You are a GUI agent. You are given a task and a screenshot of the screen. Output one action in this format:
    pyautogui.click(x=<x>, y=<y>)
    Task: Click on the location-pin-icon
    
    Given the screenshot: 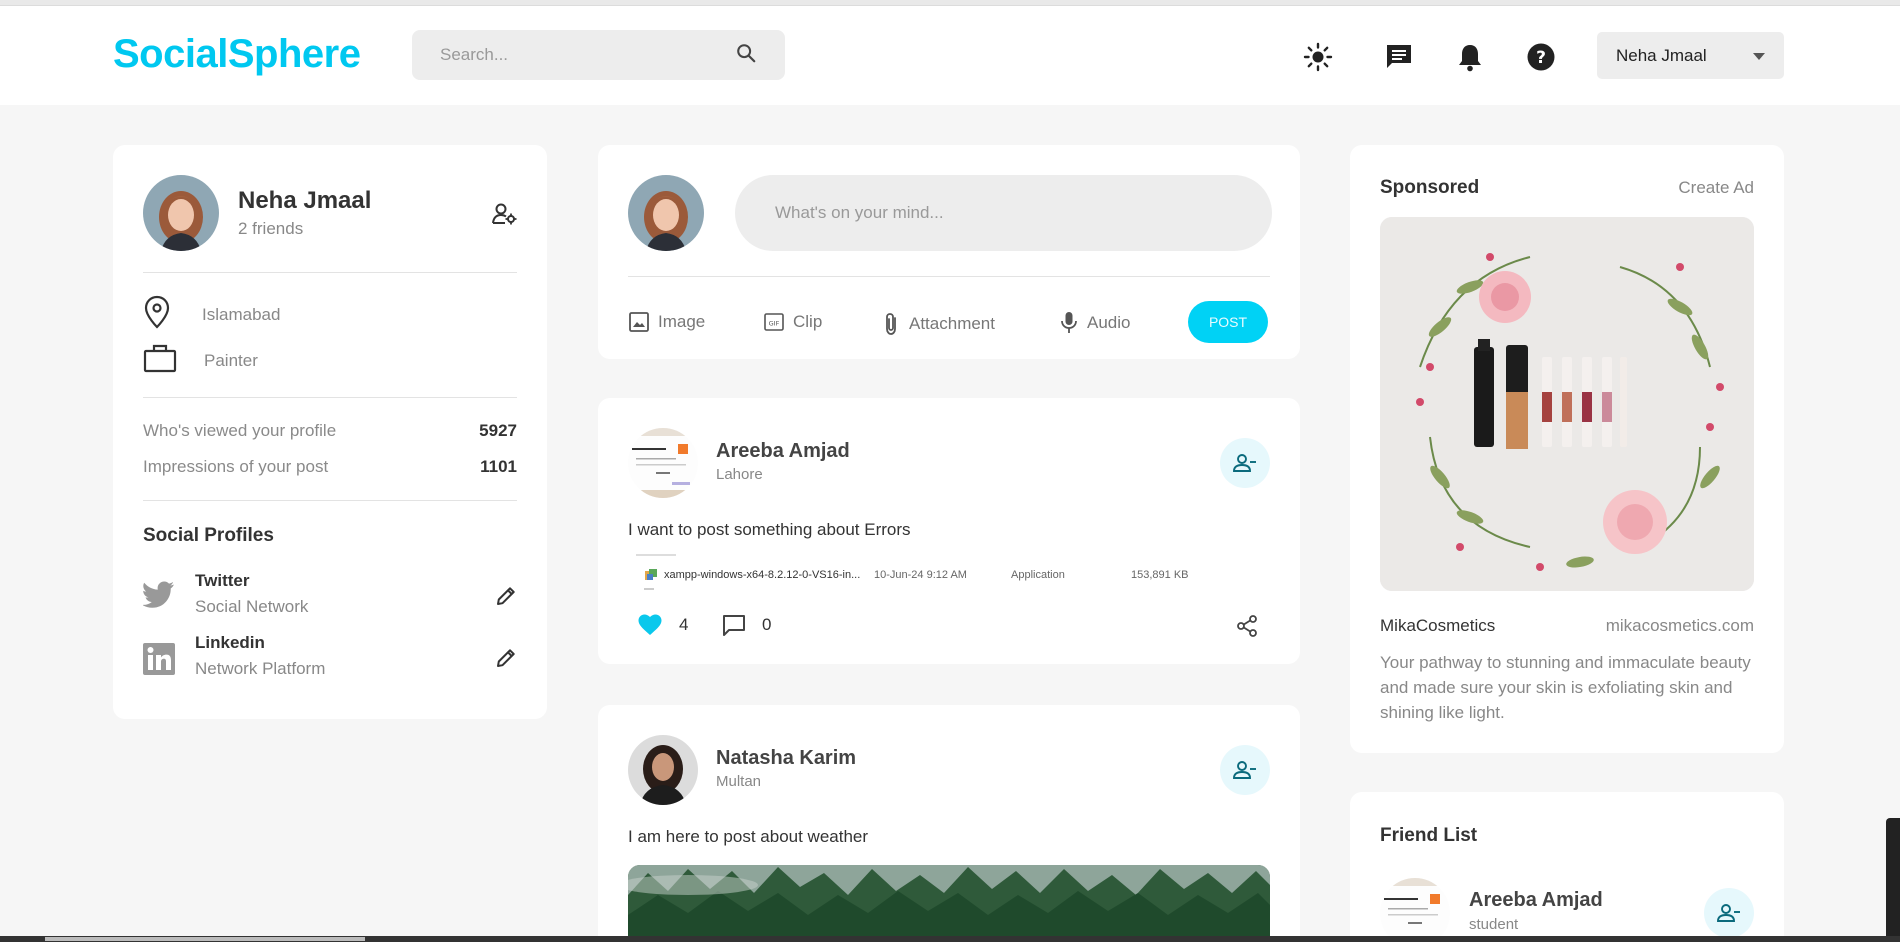 What is the action you would take?
    pyautogui.click(x=157, y=314)
    